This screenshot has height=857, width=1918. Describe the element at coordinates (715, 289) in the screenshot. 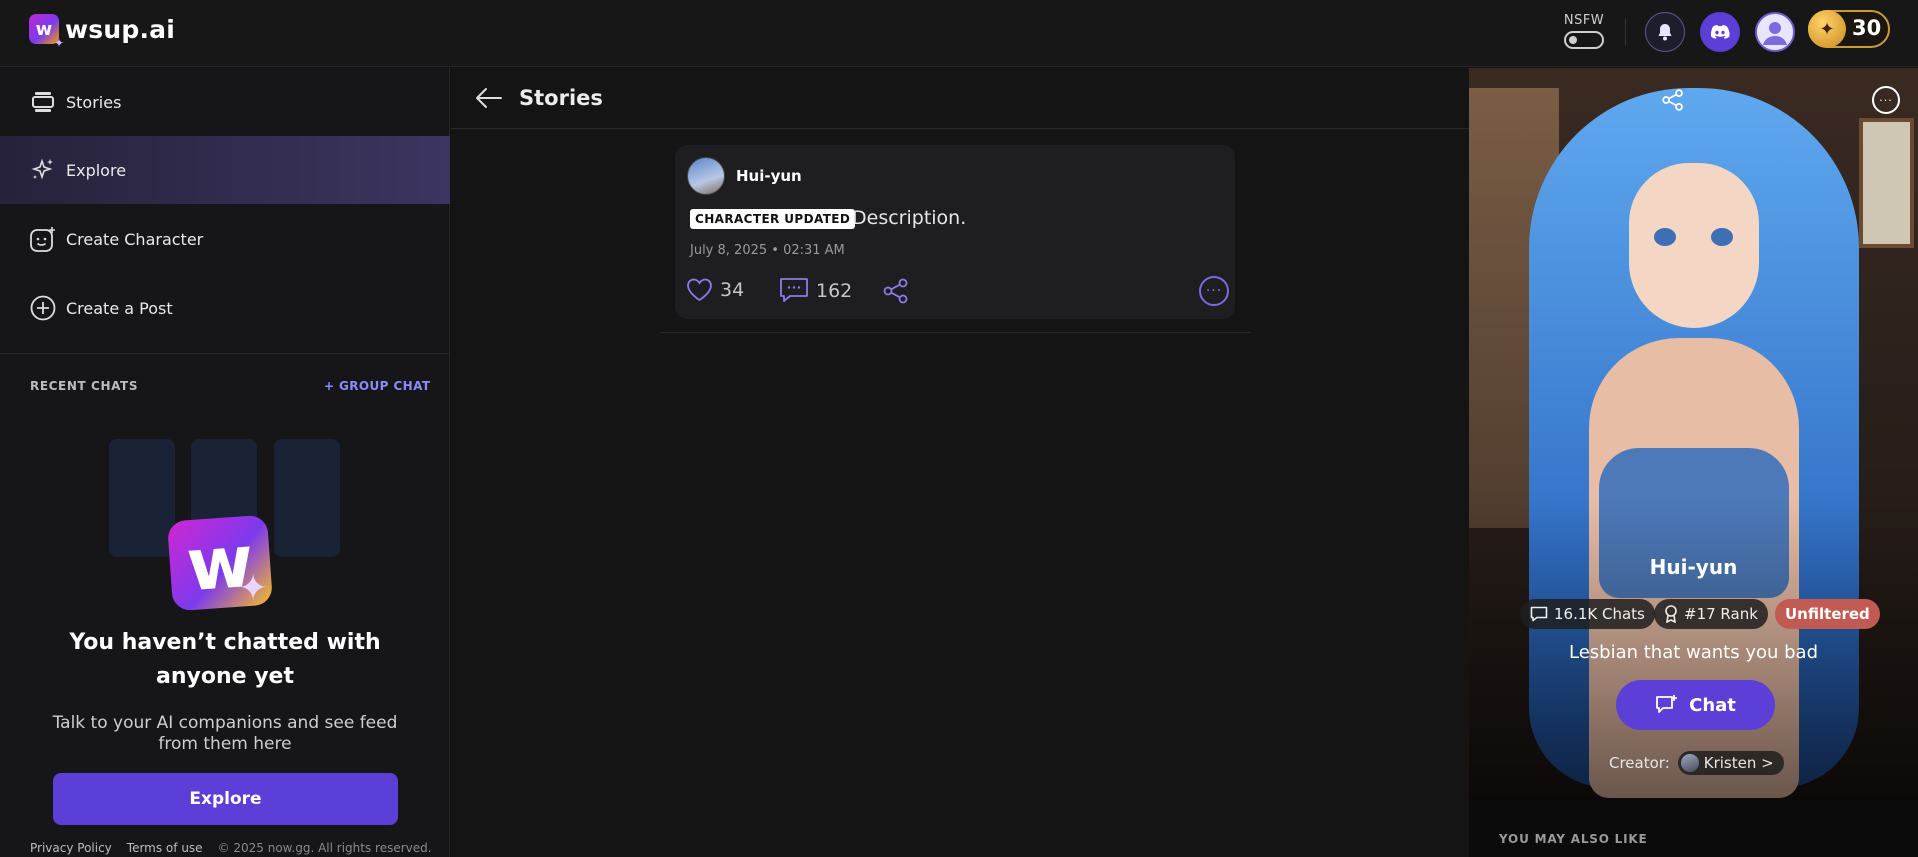

I see `like-button: 34` at that location.